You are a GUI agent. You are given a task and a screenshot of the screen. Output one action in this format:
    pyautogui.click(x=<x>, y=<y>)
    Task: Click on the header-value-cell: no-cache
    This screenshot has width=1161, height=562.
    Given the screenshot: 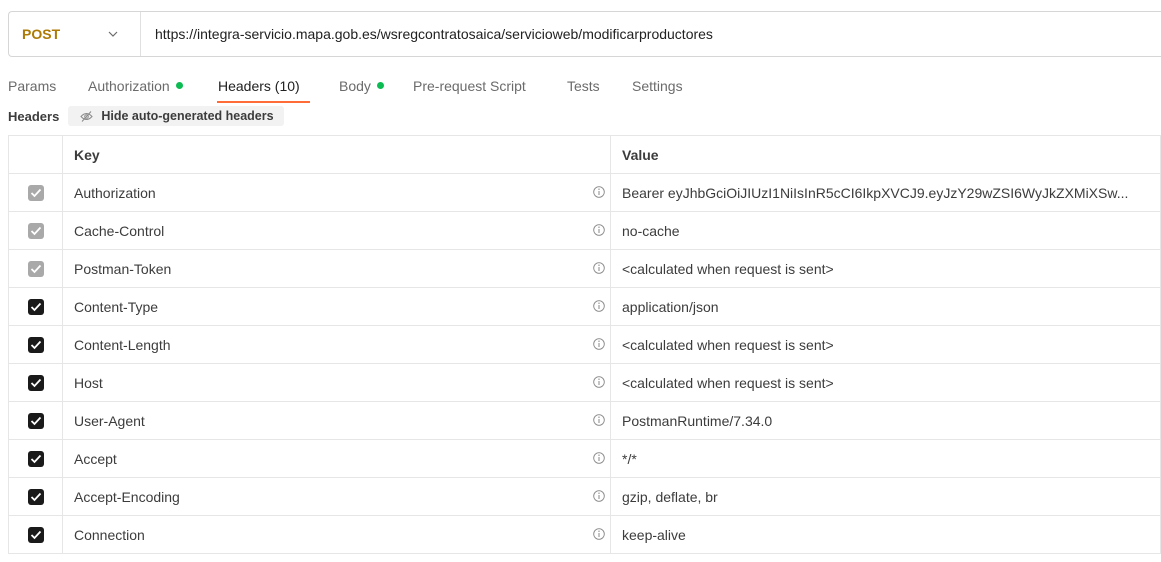 What is the action you would take?
    pyautogui.click(x=885, y=230)
    